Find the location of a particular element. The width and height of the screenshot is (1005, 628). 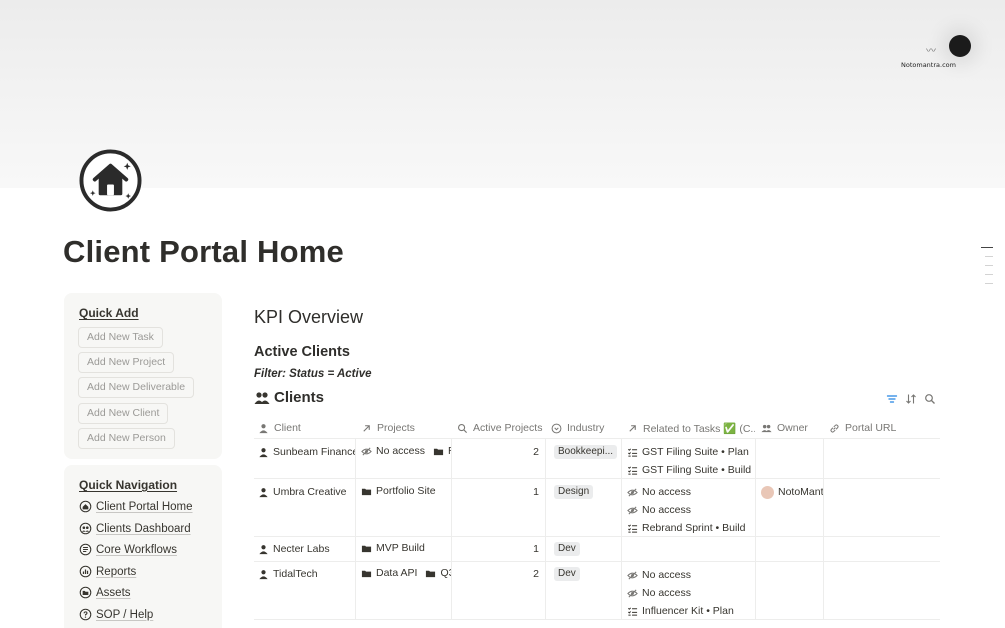

nav-assets: Assets is located at coordinates (105, 592).